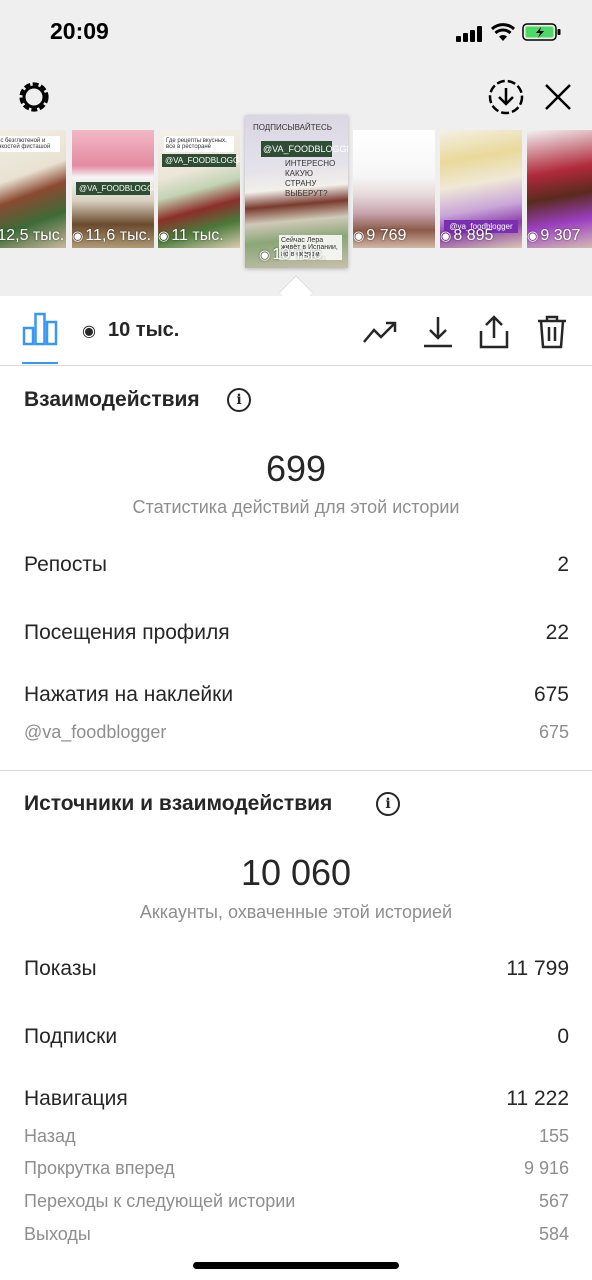 This screenshot has height=1280, width=592. What do you see at coordinates (296, 912) in the screenshot?
I see `discovery-subtitle: Аккаунты, охваченные этой историей` at bounding box center [296, 912].